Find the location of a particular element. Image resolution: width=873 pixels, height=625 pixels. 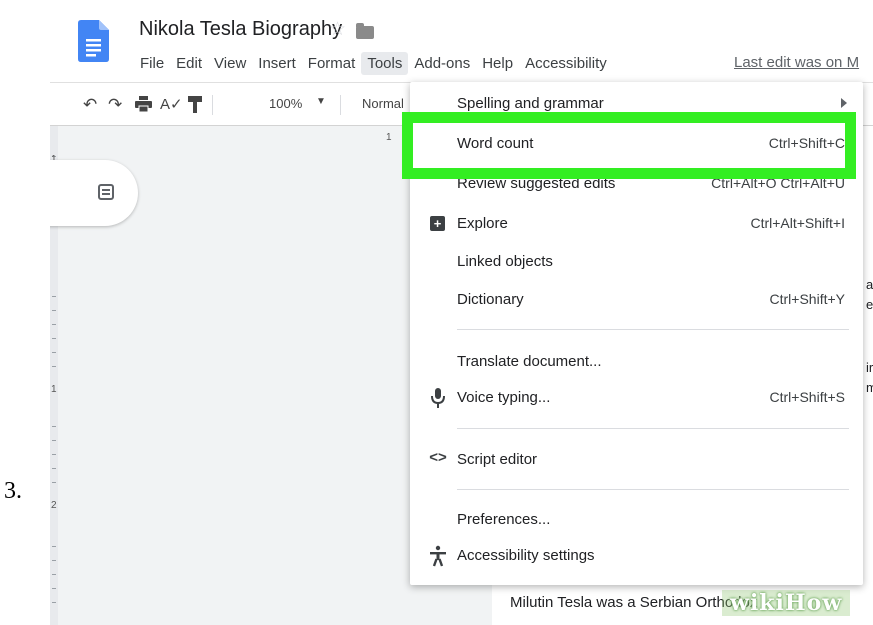

document-text-fragment: a is located at coordinates (869, 284).